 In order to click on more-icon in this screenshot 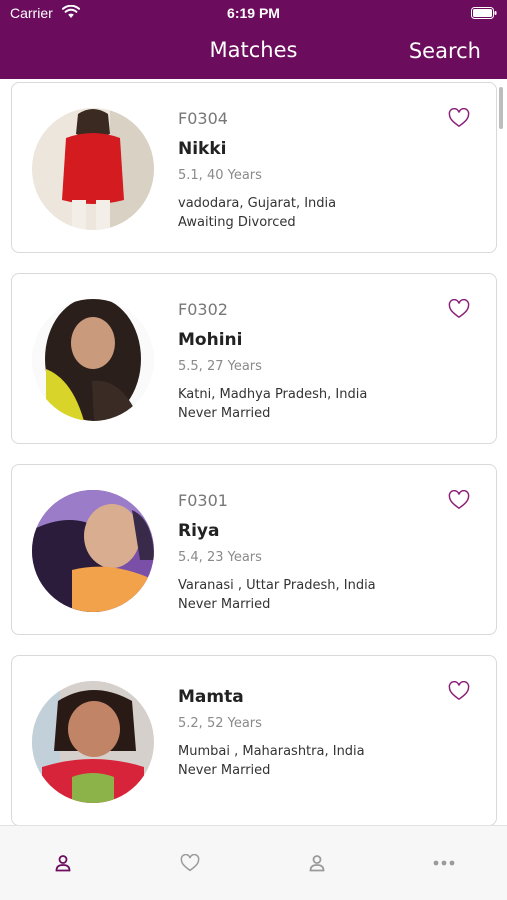, I will do `click(444, 863)`.